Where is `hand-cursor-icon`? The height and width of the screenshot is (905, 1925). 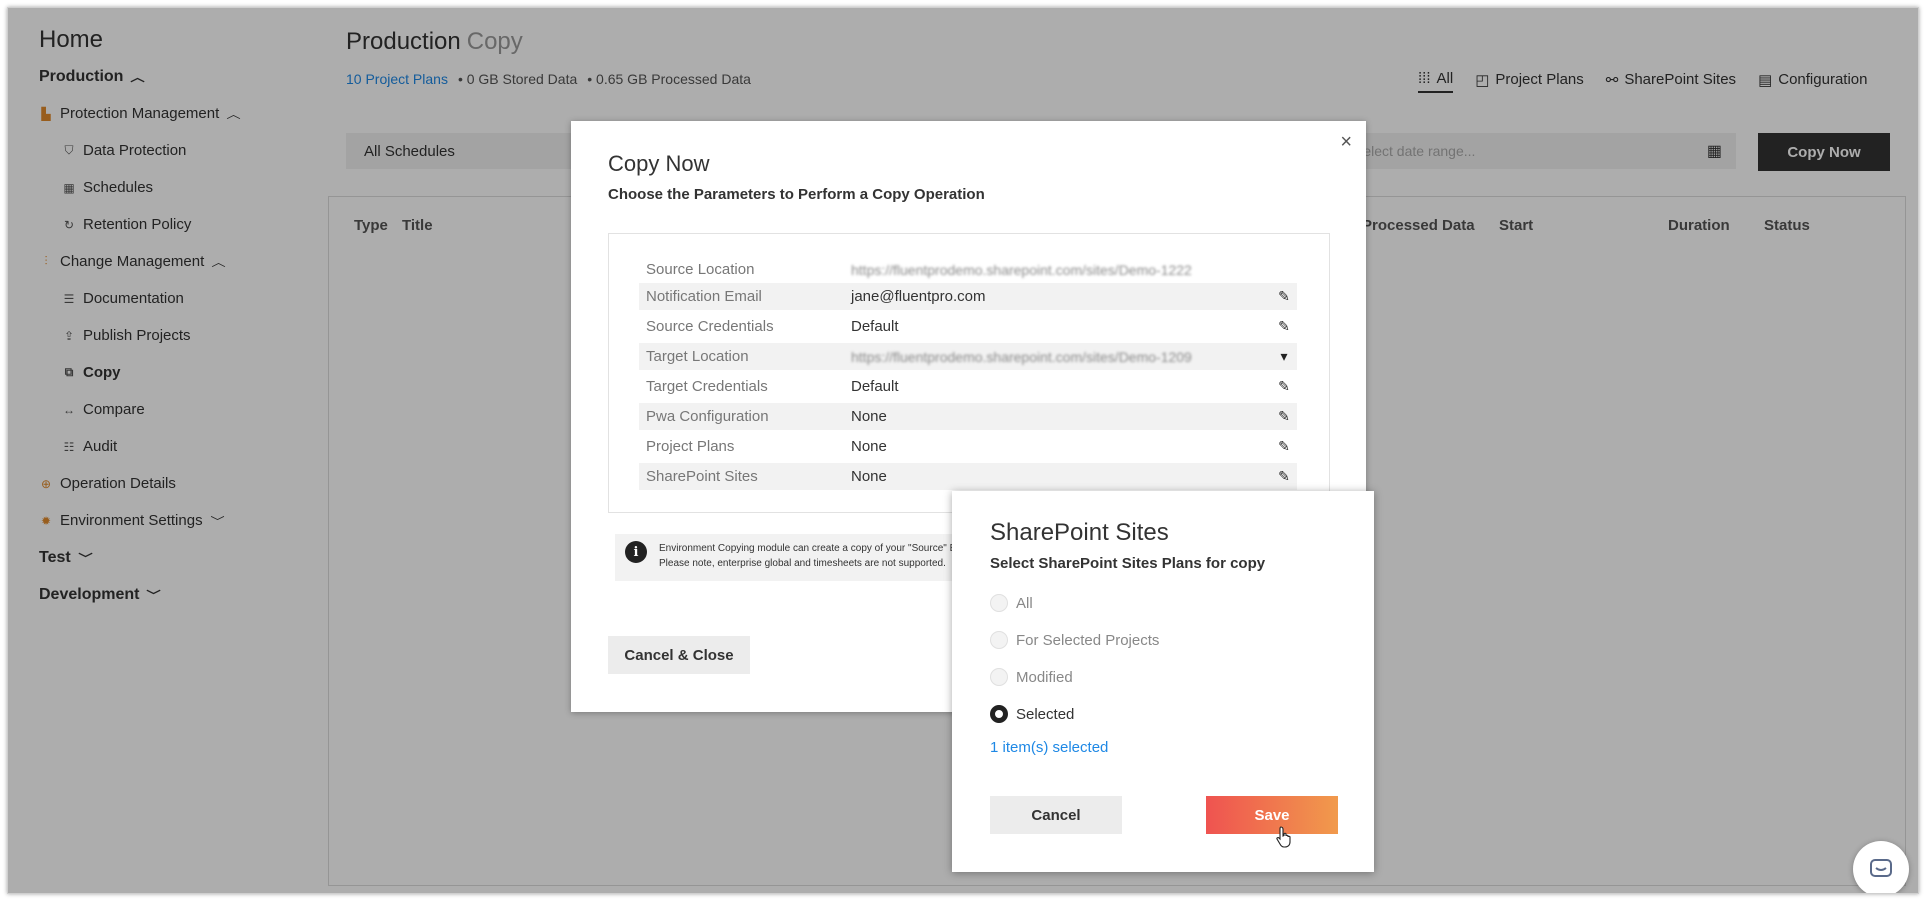
hand-cursor-icon is located at coordinates (1283, 837).